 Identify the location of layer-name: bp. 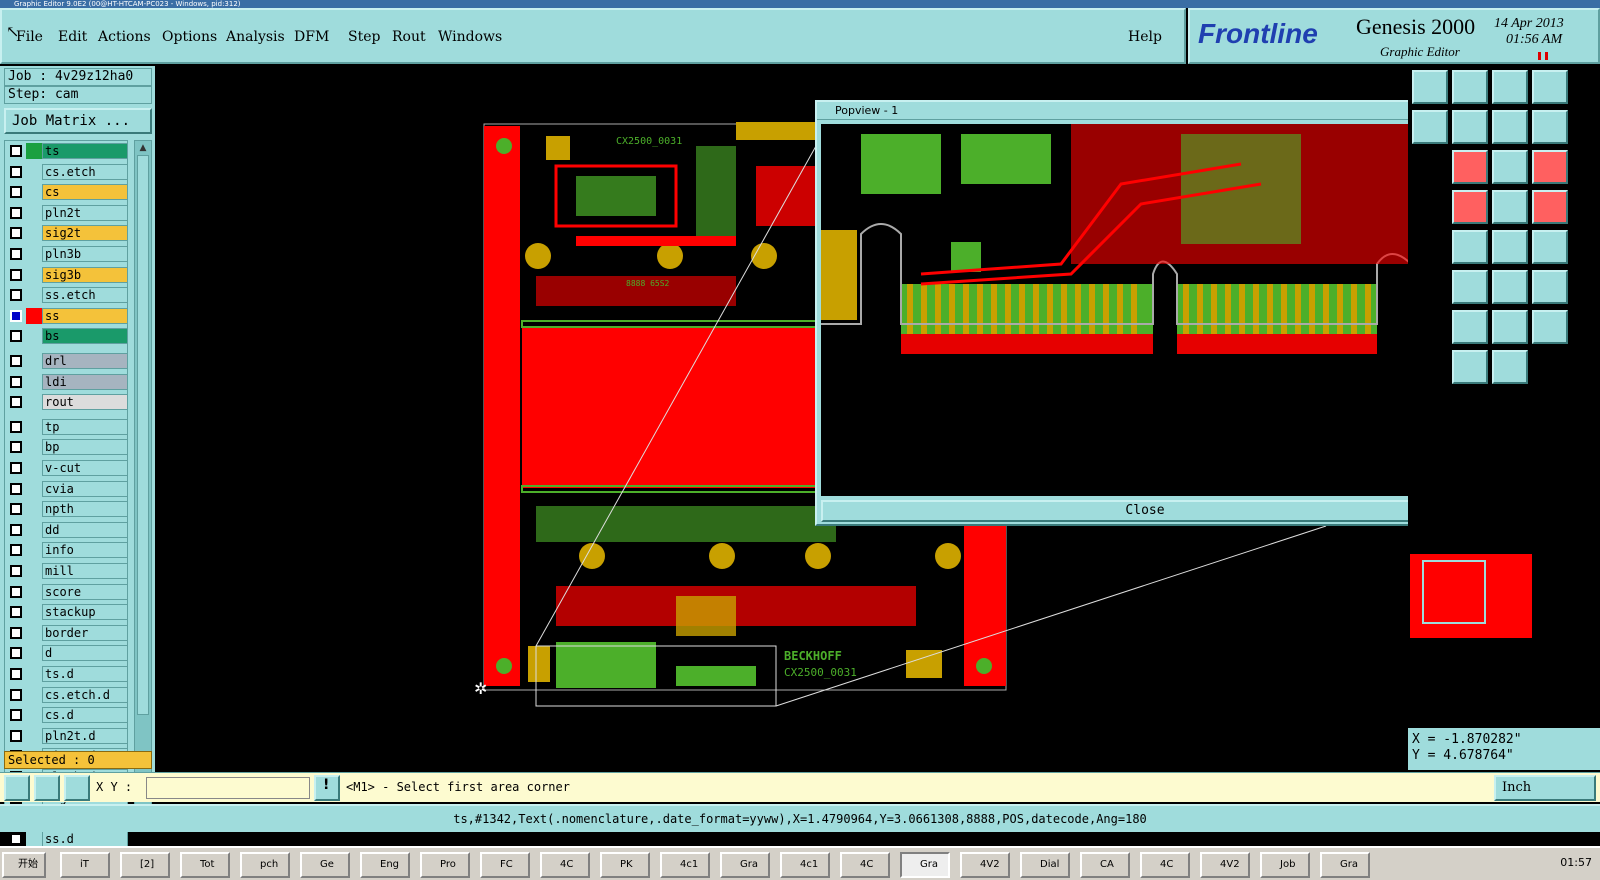
(85, 447).